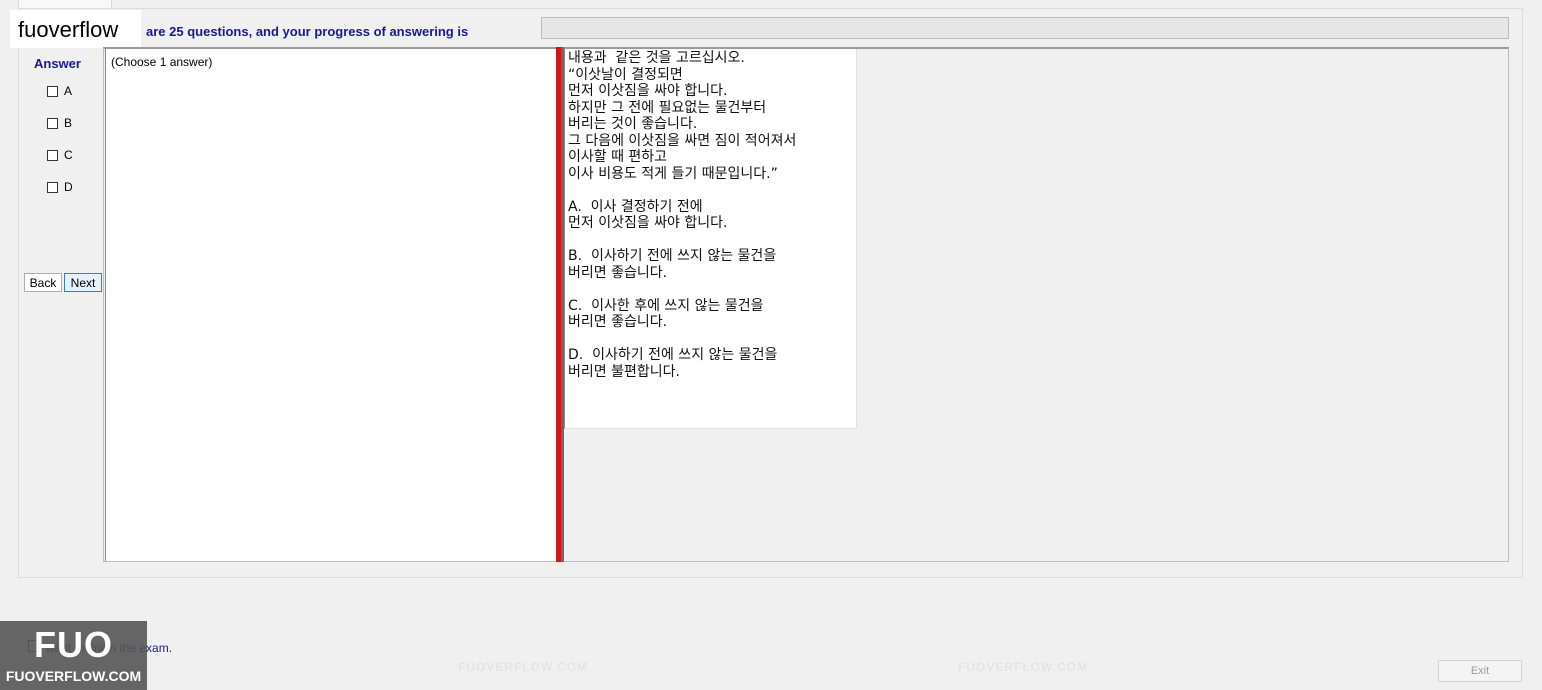 The image size is (1542, 690). Describe the element at coordinates (68, 187) in the screenshot. I see `choice-d-label: D` at that location.